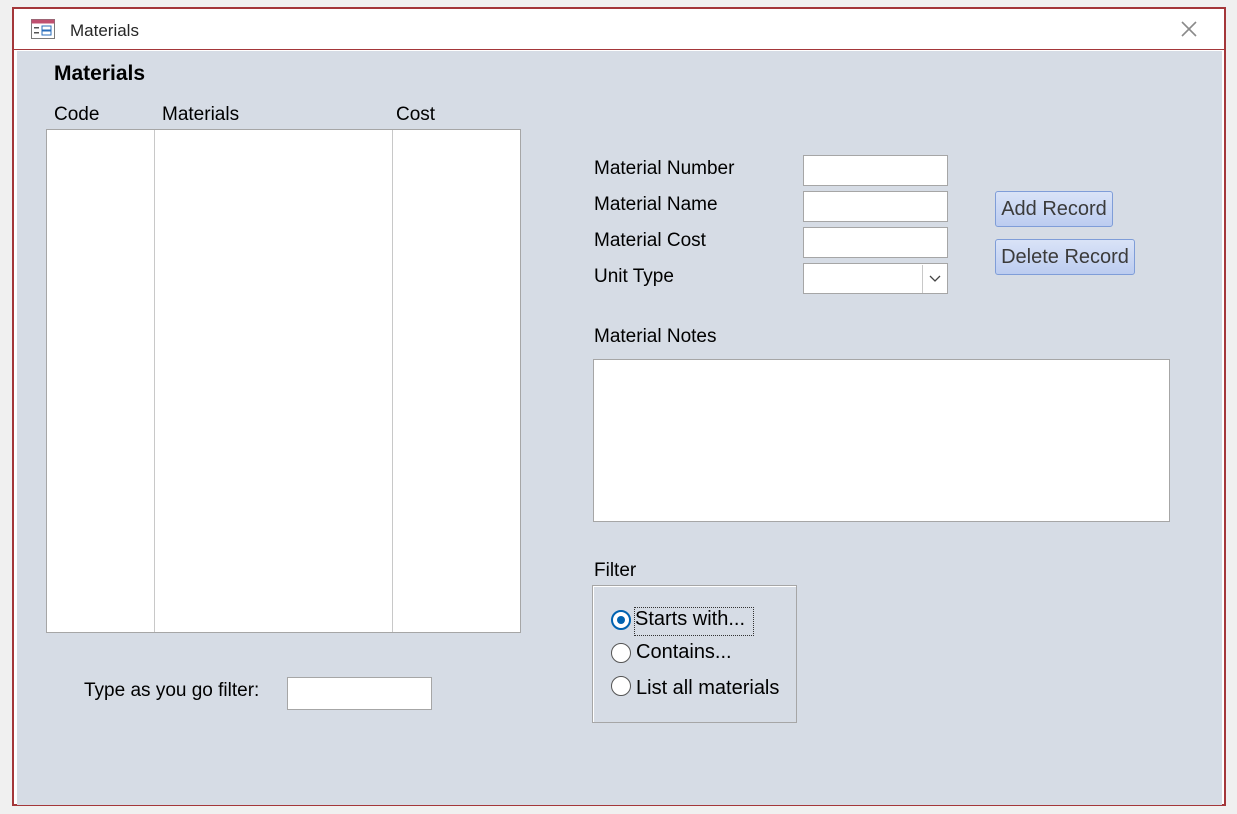 The width and height of the screenshot is (1237, 814). Describe the element at coordinates (655, 336) in the screenshot. I see `material-notes-label: Material Notes` at that location.